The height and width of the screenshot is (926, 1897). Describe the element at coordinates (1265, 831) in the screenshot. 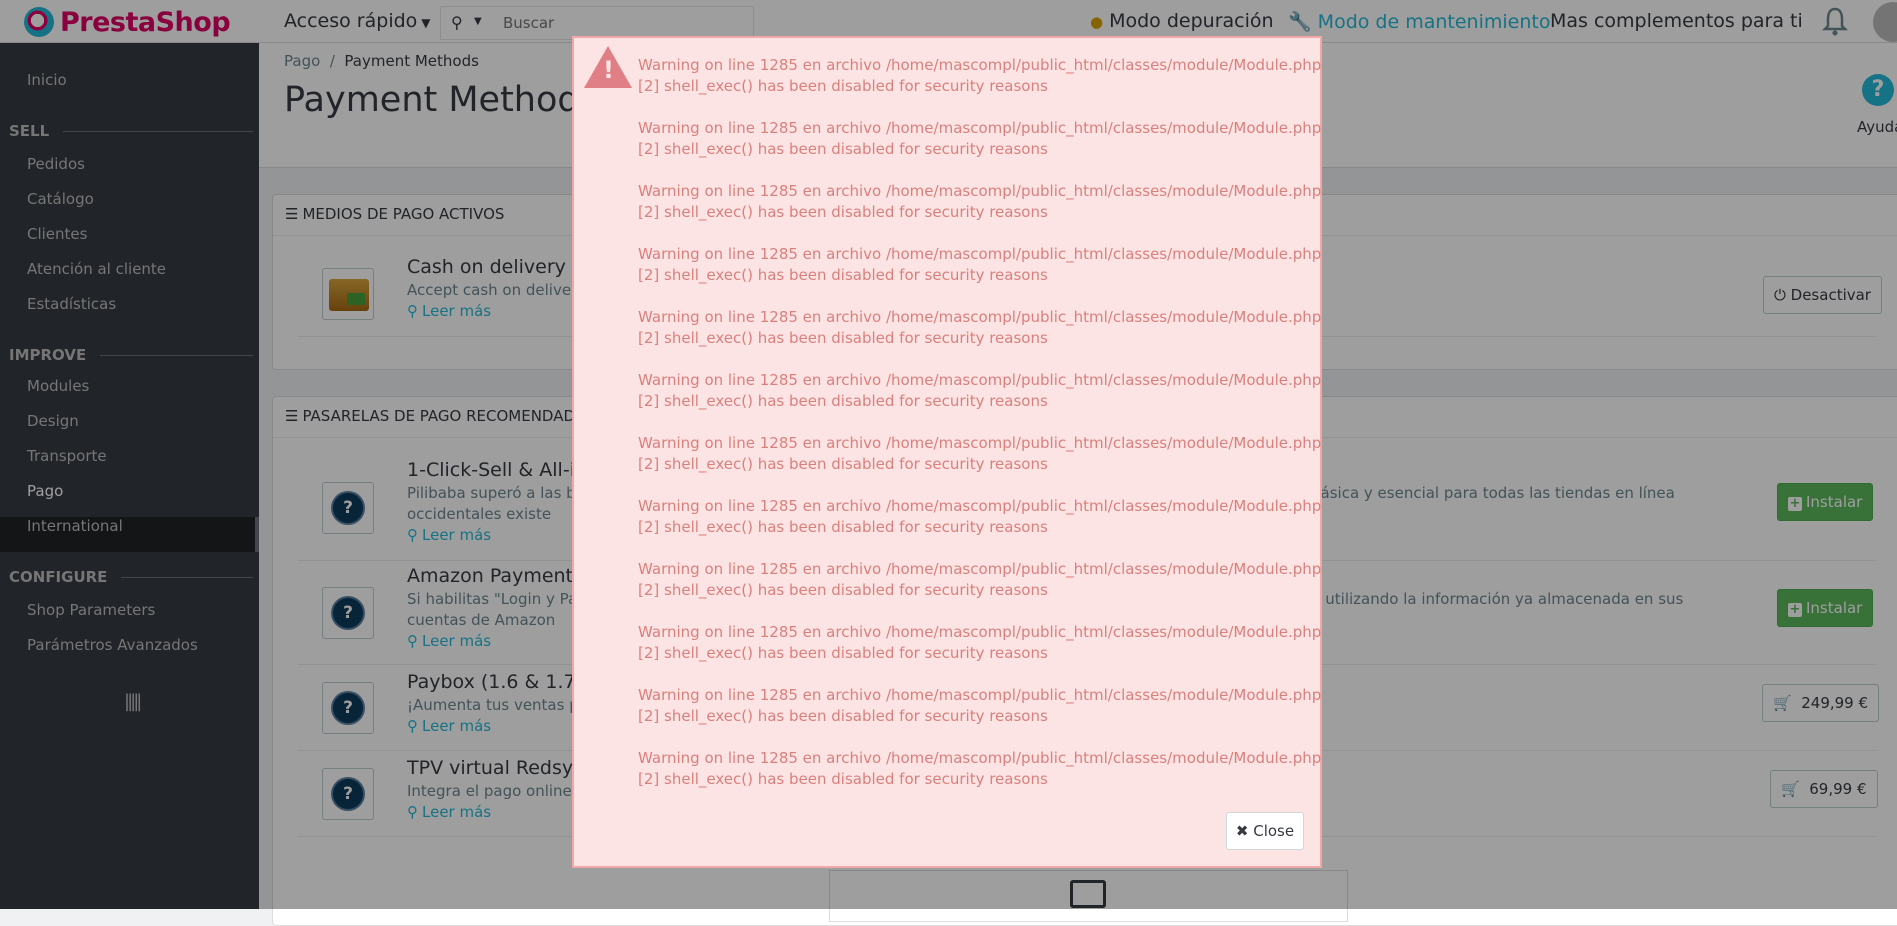

I see `close-button: ✖ Close` at that location.